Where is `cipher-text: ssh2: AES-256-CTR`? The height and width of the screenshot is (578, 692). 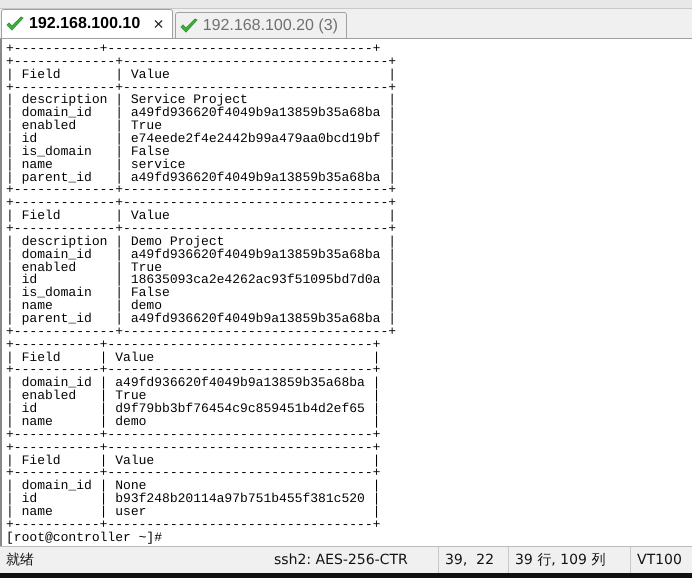
cipher-text: ssh2: AES-256-CTR is located at coordinates (341, 560).